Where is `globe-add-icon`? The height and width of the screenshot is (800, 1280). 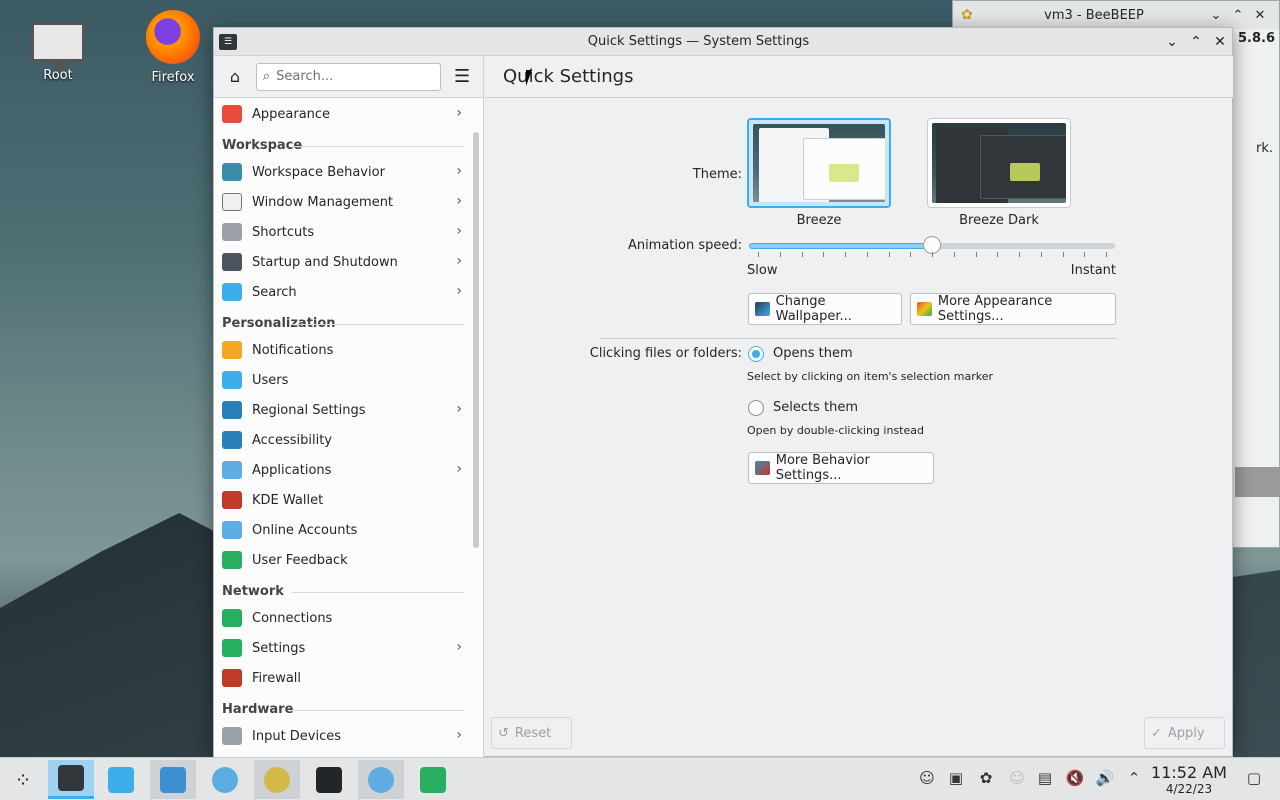
globe-add-icon is located at coordinates (381, 779).